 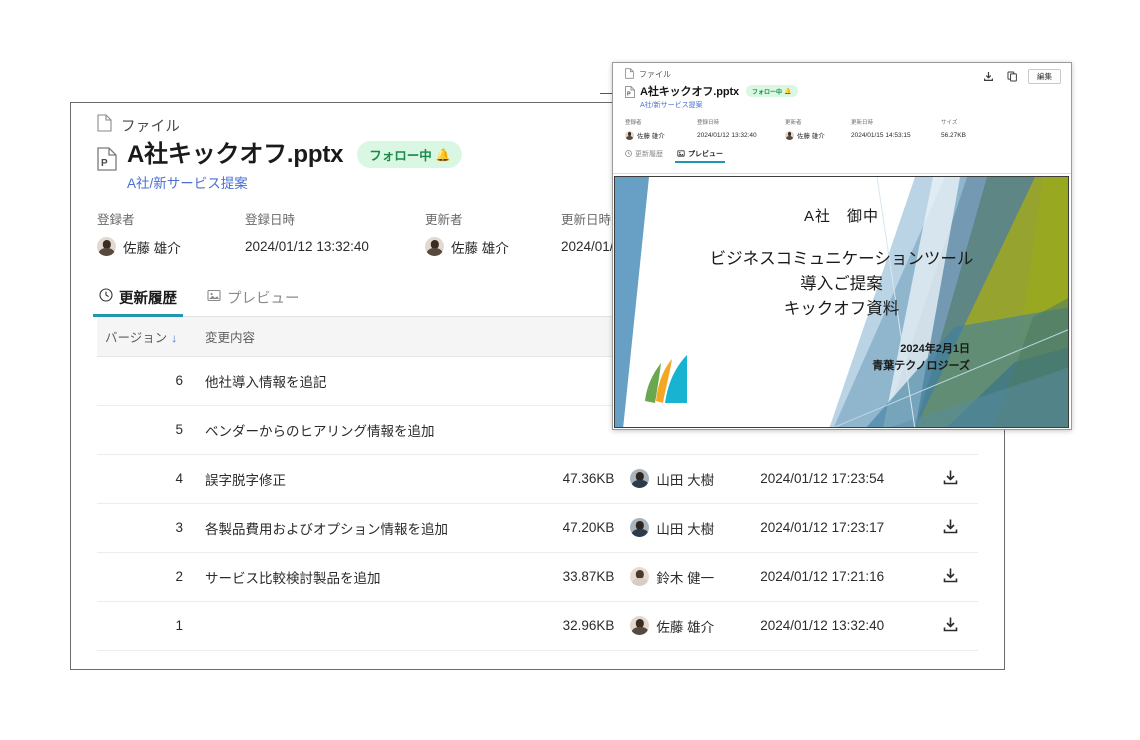 What do you see at coordinates (361, 381) in the screenshot?
I see `cell-description: 他社導入情報を追記` at bounding box center [361, 381].